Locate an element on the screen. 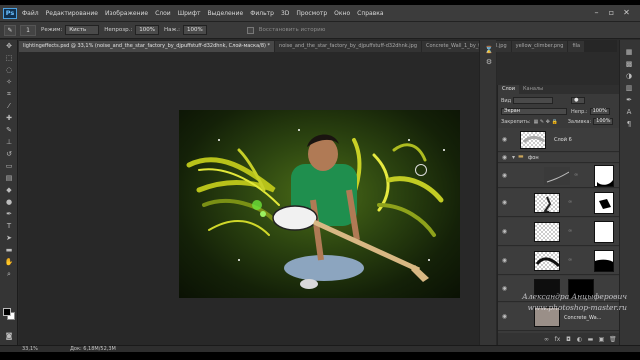  crop-tool-icon: ⌗ is located at coordinates (9, 94).